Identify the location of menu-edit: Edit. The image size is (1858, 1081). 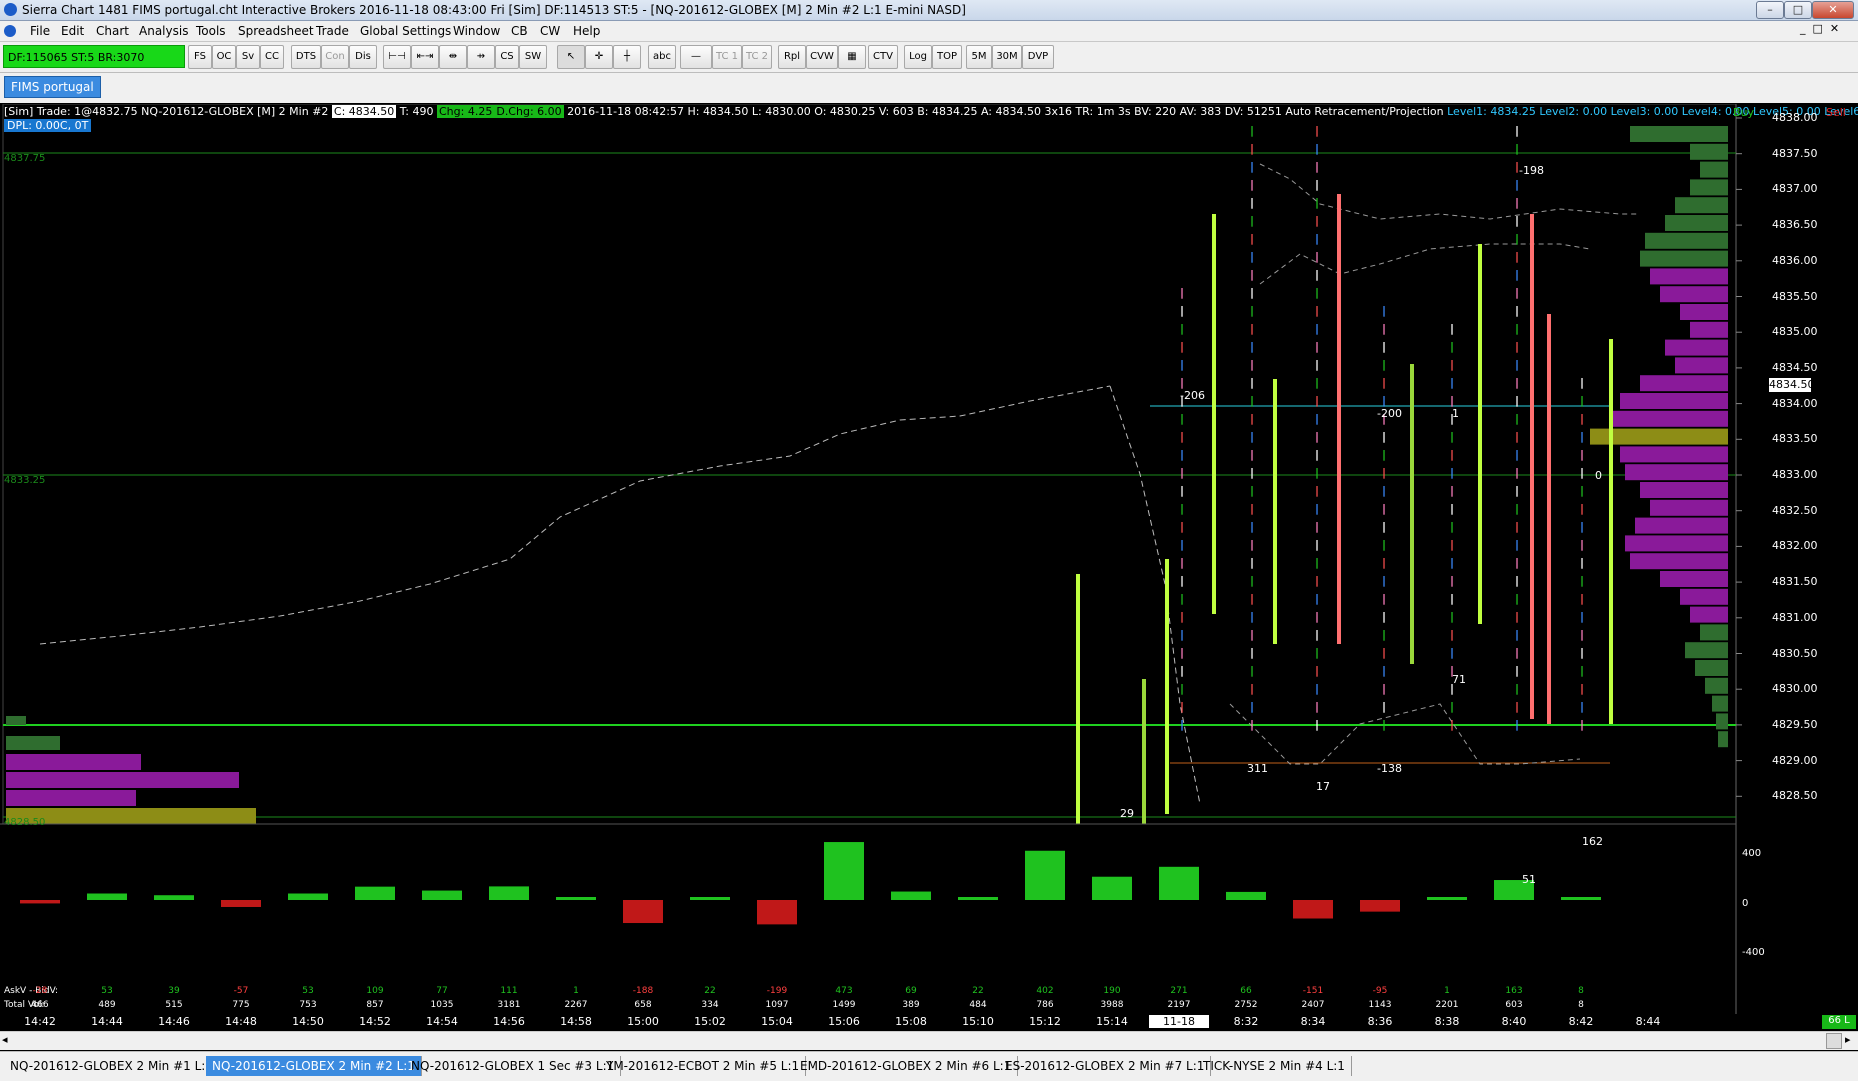
(72, 31).